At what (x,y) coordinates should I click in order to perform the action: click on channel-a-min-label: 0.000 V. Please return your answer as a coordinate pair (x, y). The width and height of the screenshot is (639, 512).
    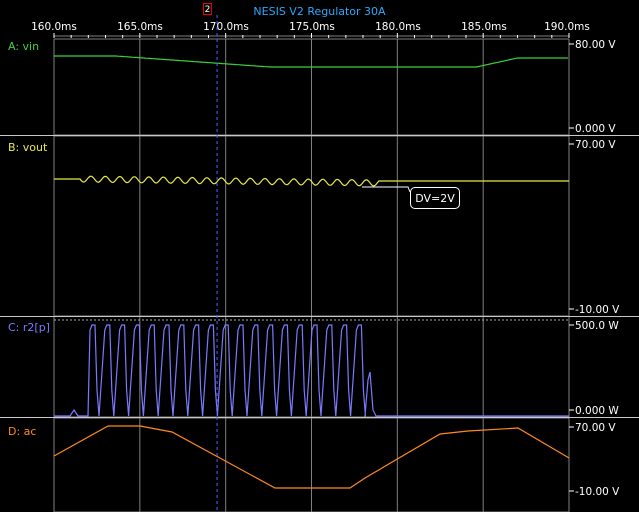
    Looking at the image, I should click on (595, 129).